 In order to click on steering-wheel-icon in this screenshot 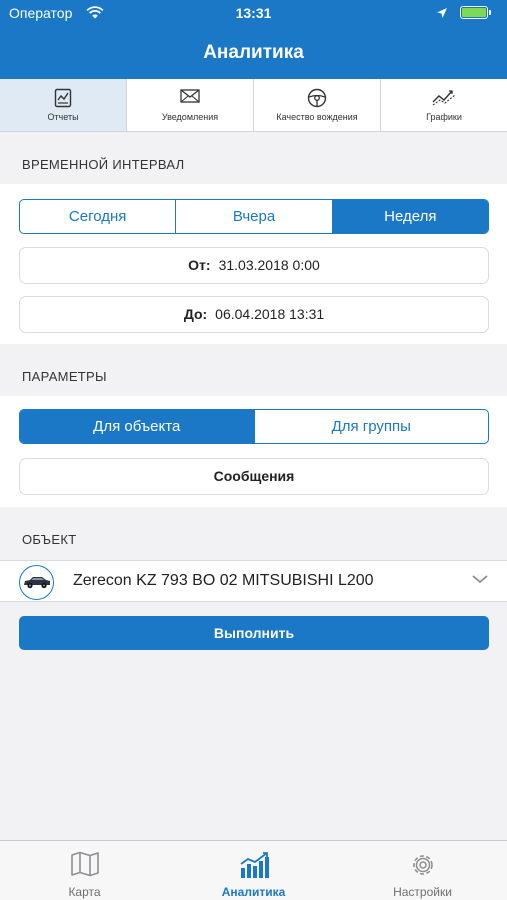, I will do `click(317, 98)`.